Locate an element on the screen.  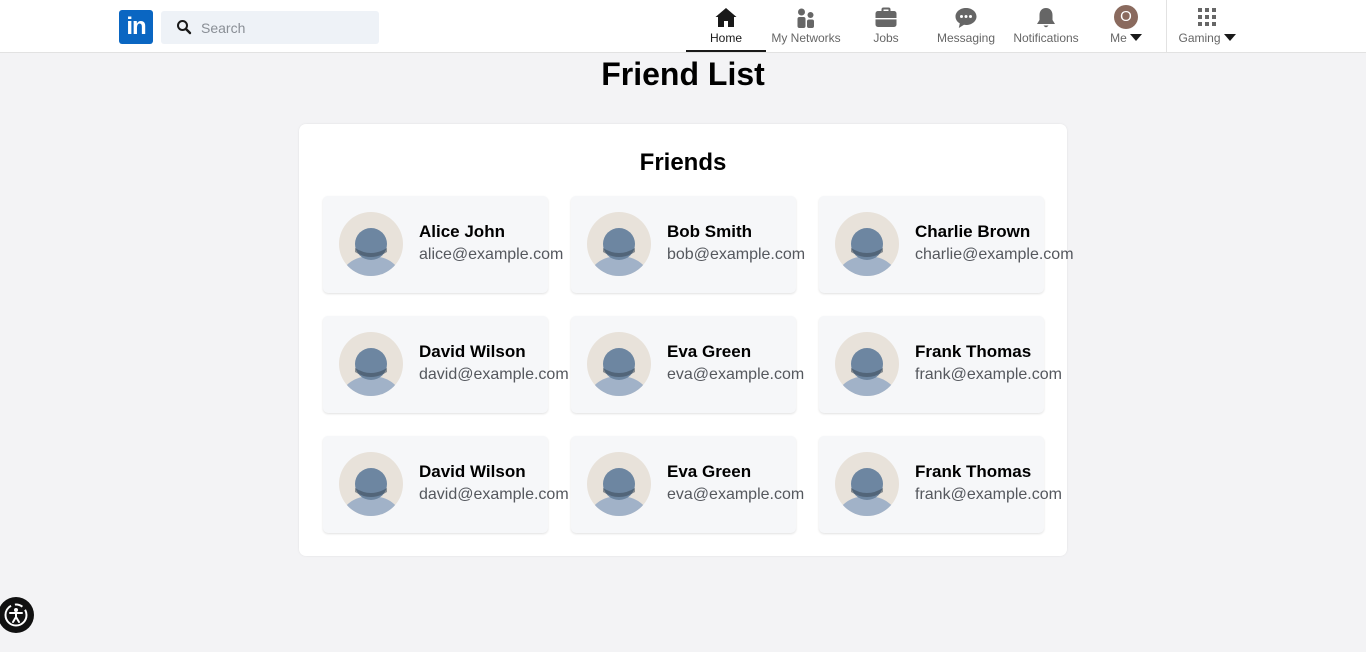
nav-jobs: Jobs is located at coordinates (886, 26).